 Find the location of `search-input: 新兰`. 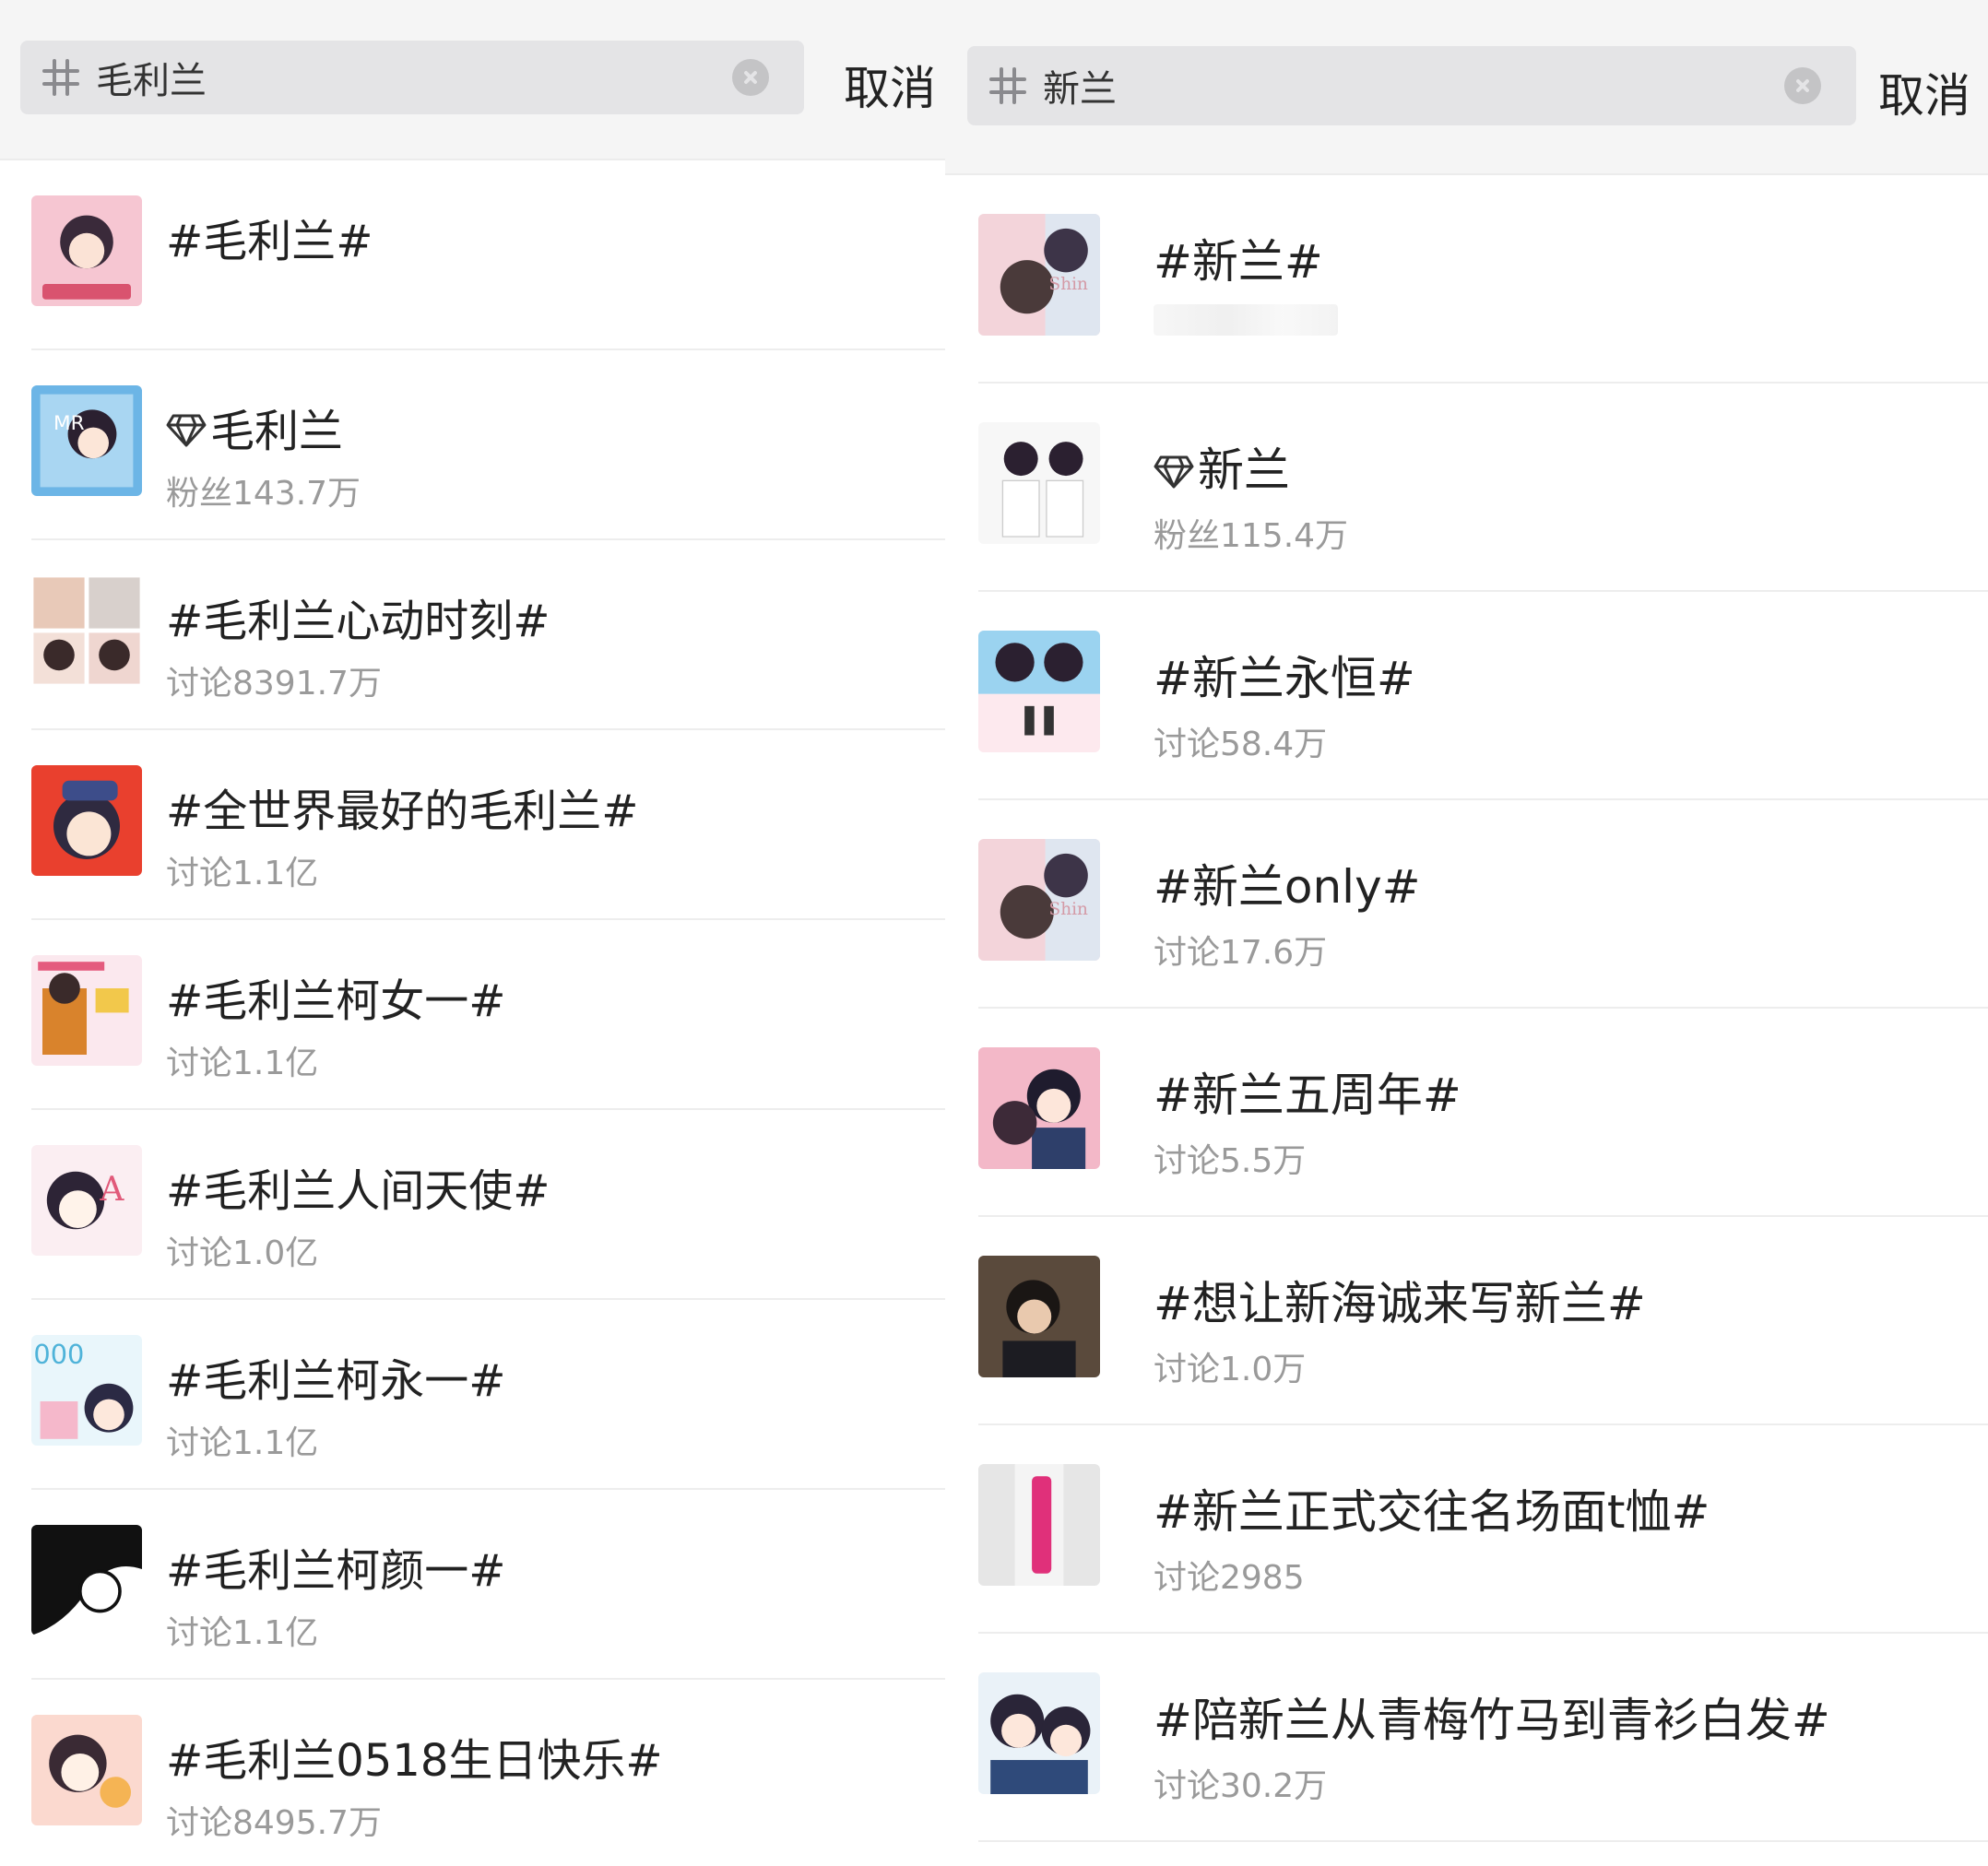

search-input: 新兰 is located at coordinates (1413, 85).